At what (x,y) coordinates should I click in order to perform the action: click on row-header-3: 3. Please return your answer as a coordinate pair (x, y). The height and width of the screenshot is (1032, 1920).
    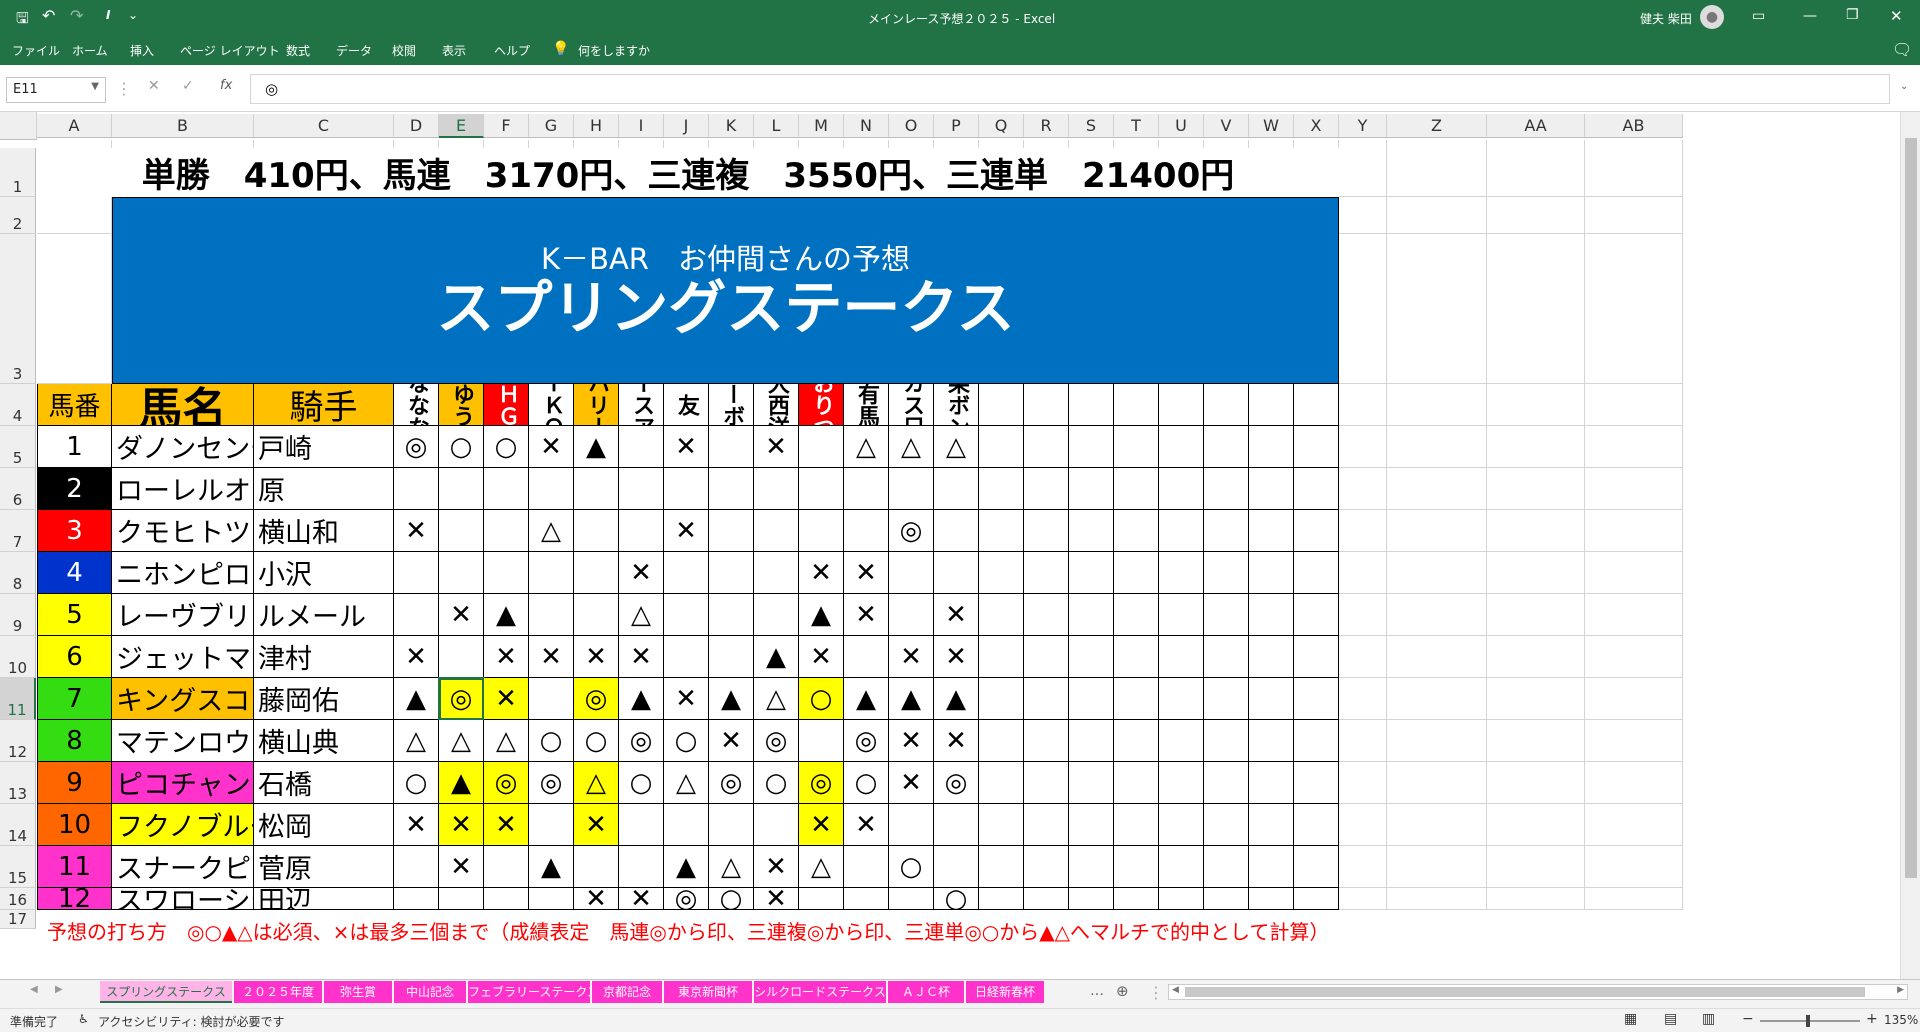
    Looking at the image, I should click on (18, 309).